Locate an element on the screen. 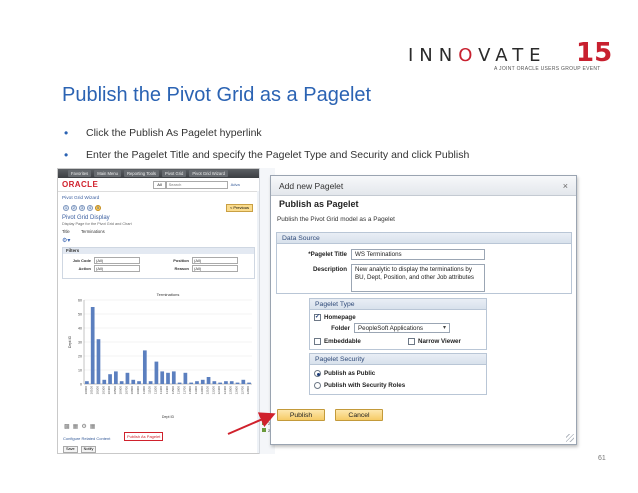 This screenshot has width=638, height=493. publish-roles-radio is located at coordinates (317, 385).